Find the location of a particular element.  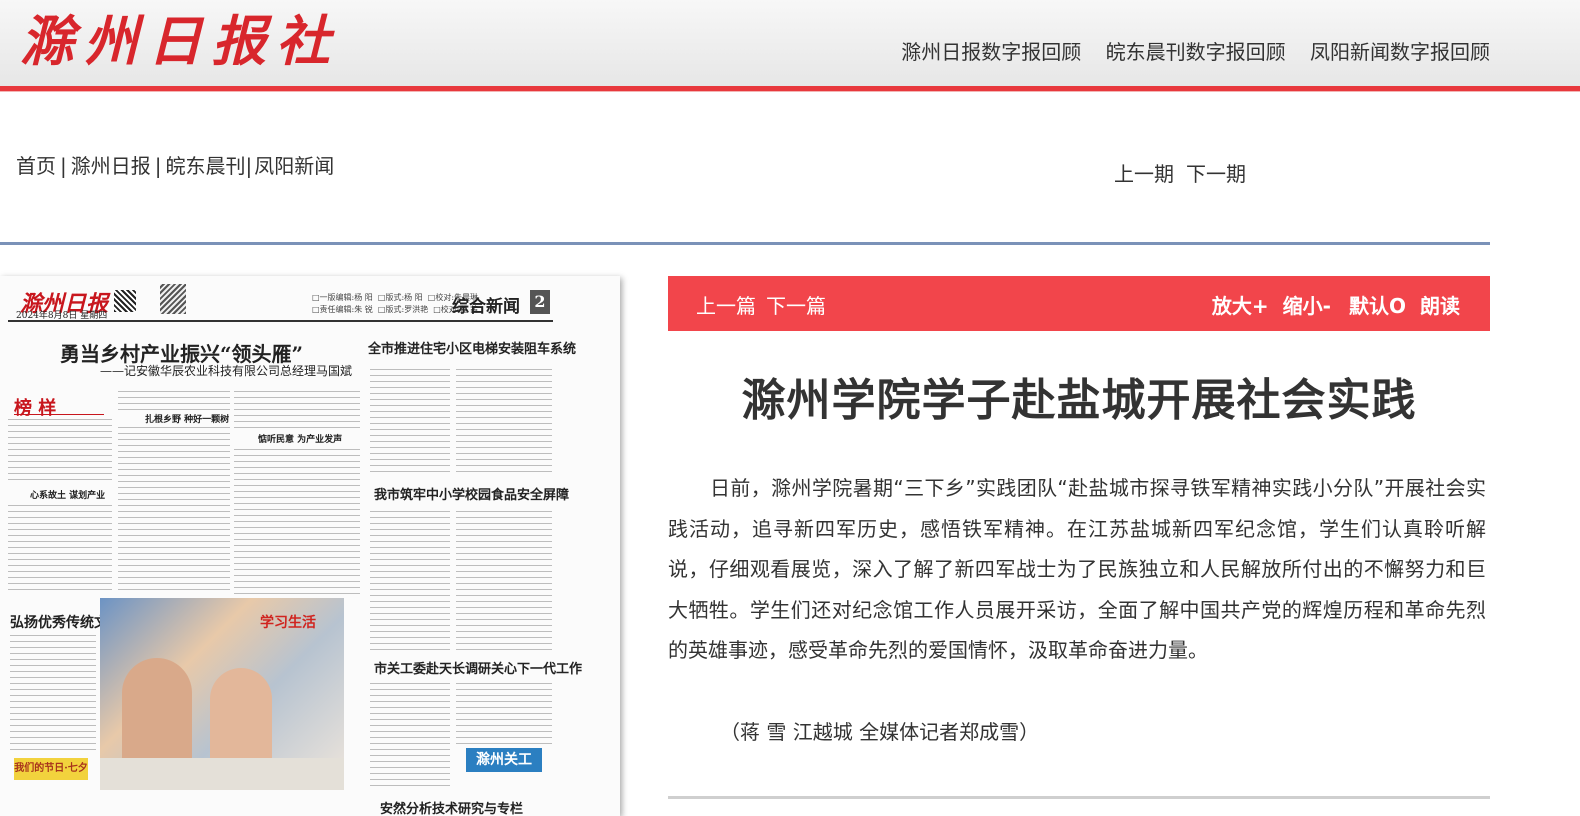

article-byline: （蒋 雪 江越城 全媒体记者郑成雪） is located at coordinates (880, 732).